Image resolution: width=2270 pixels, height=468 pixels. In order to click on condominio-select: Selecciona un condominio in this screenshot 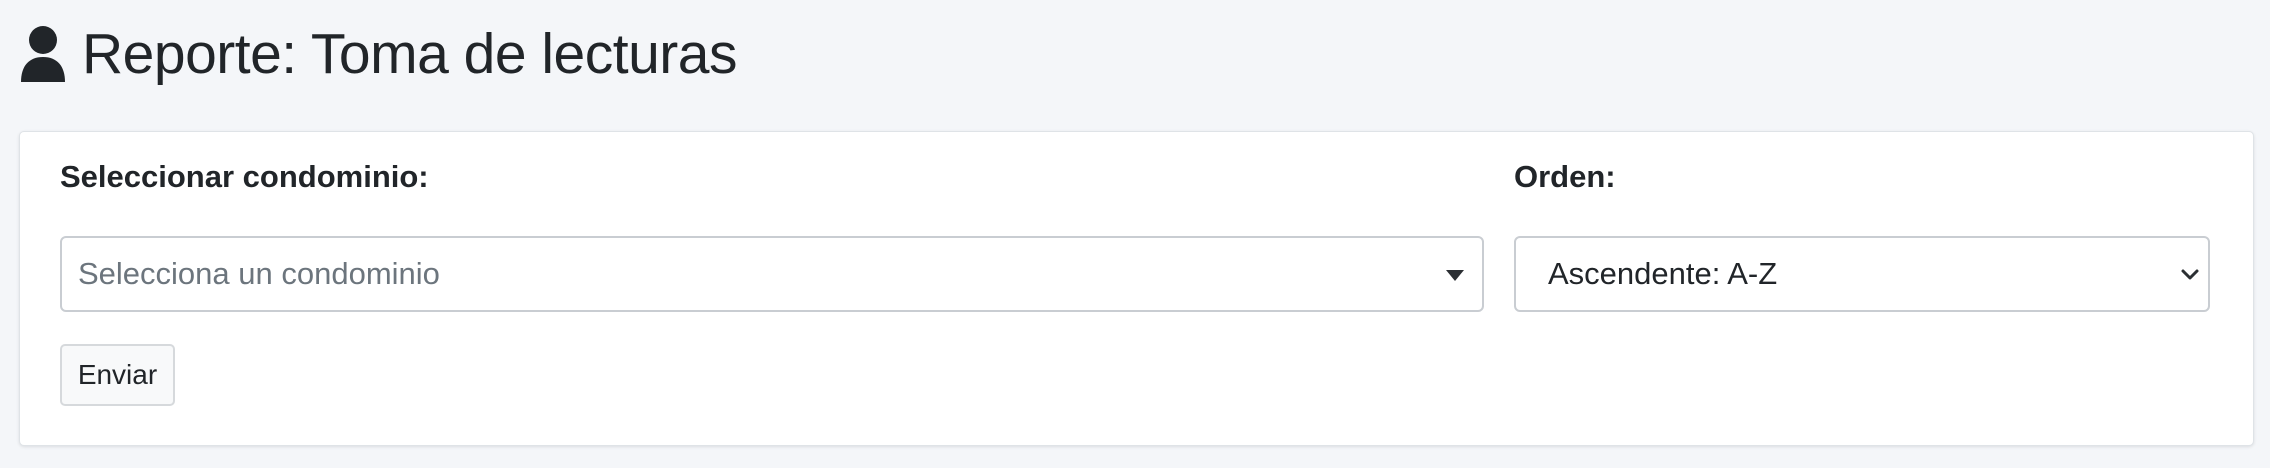, I will do `click(772, 274)`.